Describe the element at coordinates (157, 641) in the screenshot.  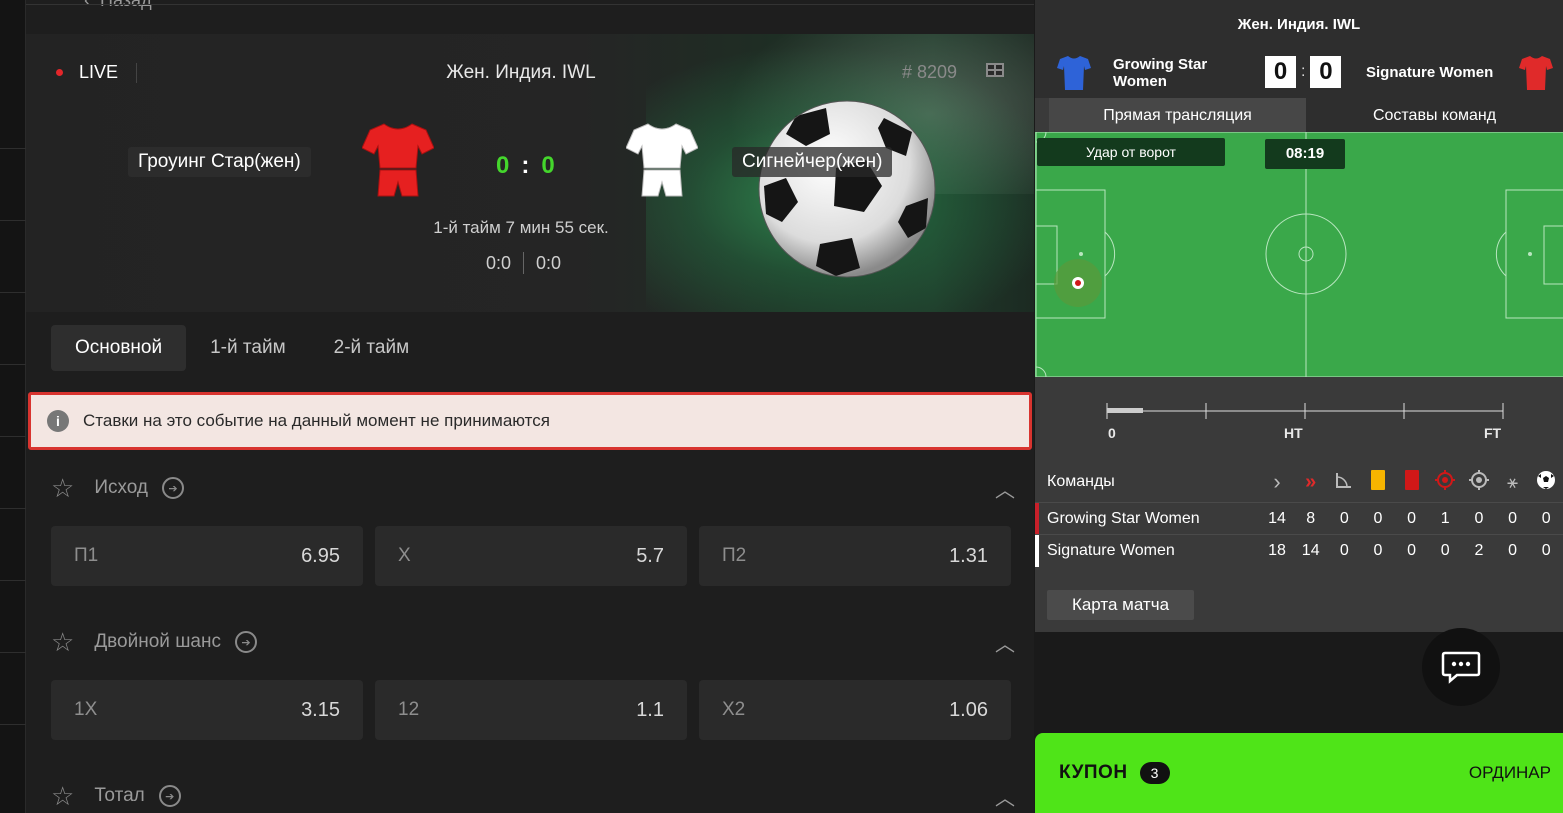
I see `market-title: Двойной шанс` at that location.